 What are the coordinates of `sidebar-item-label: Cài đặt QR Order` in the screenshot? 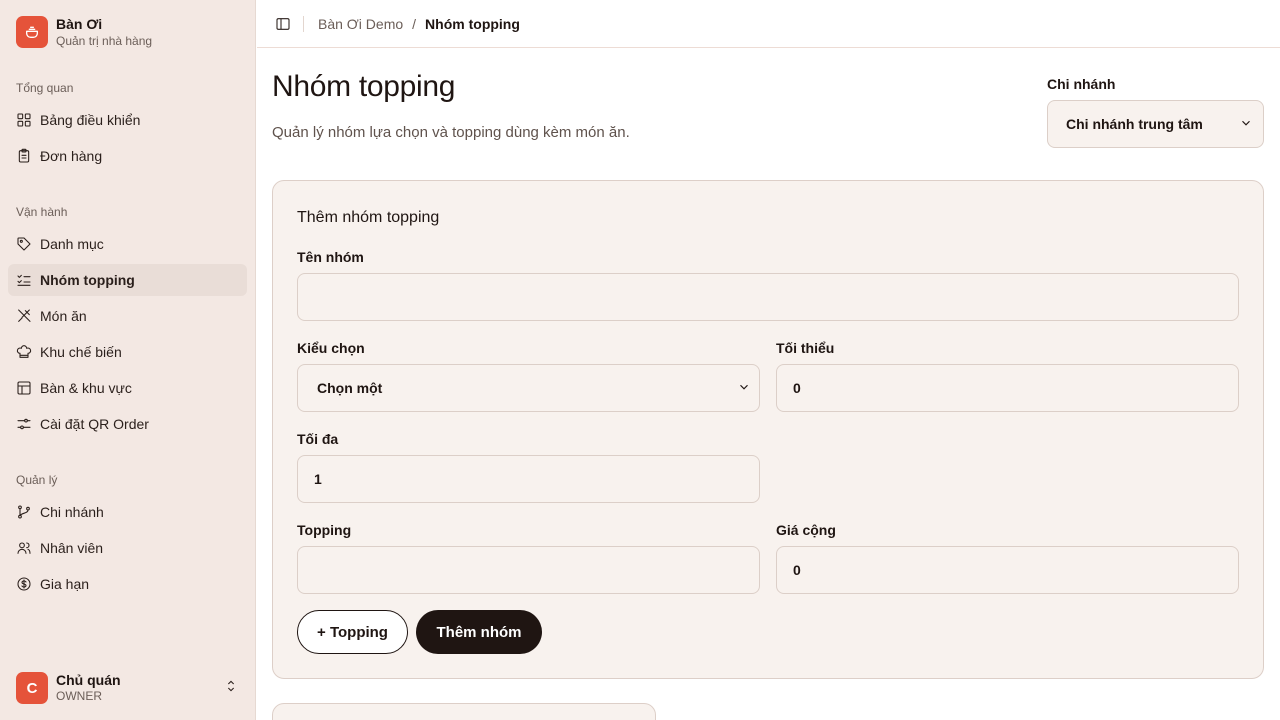 It's located at (94, 424).